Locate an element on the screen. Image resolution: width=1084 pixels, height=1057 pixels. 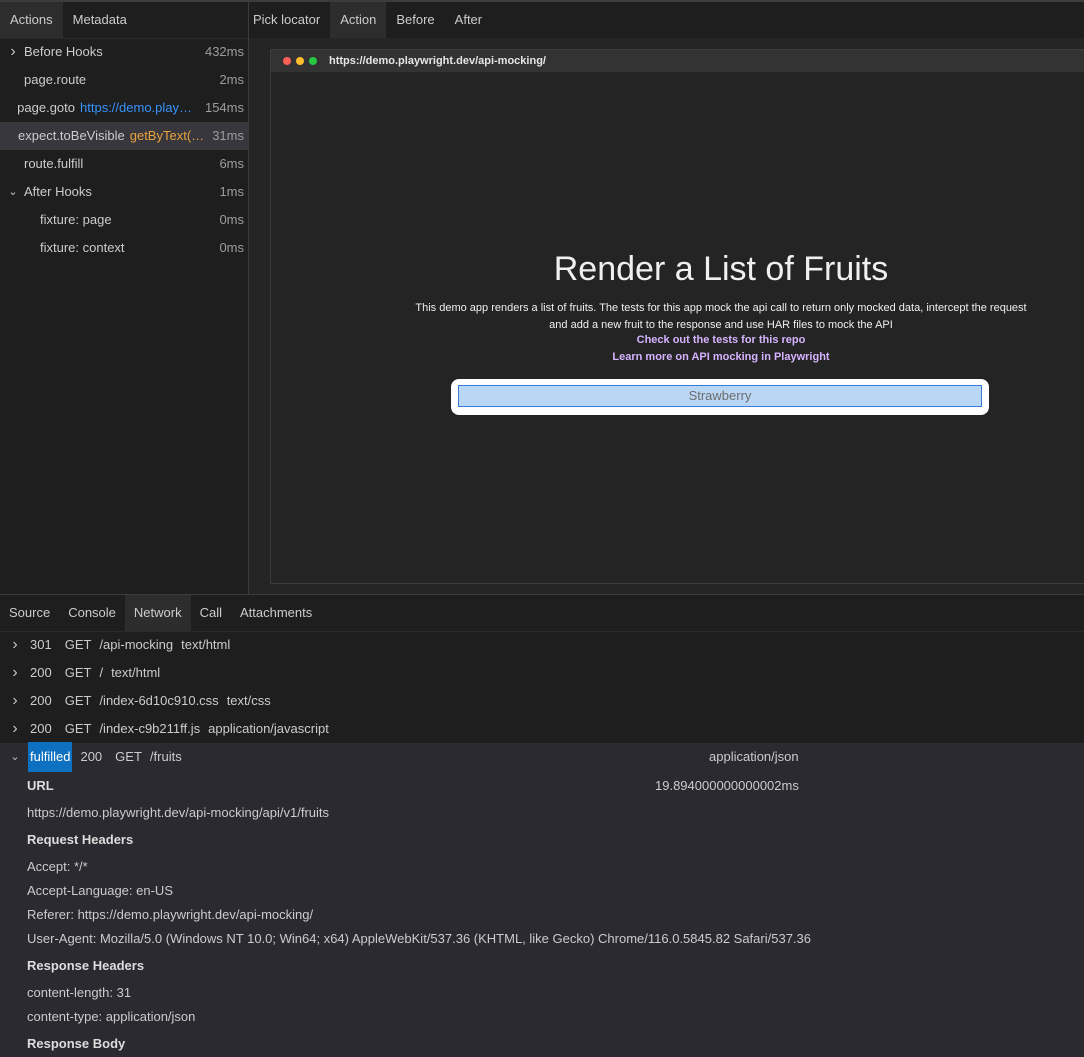
request-path: /index-6d10c910.css is located at coordinates (159, 700).